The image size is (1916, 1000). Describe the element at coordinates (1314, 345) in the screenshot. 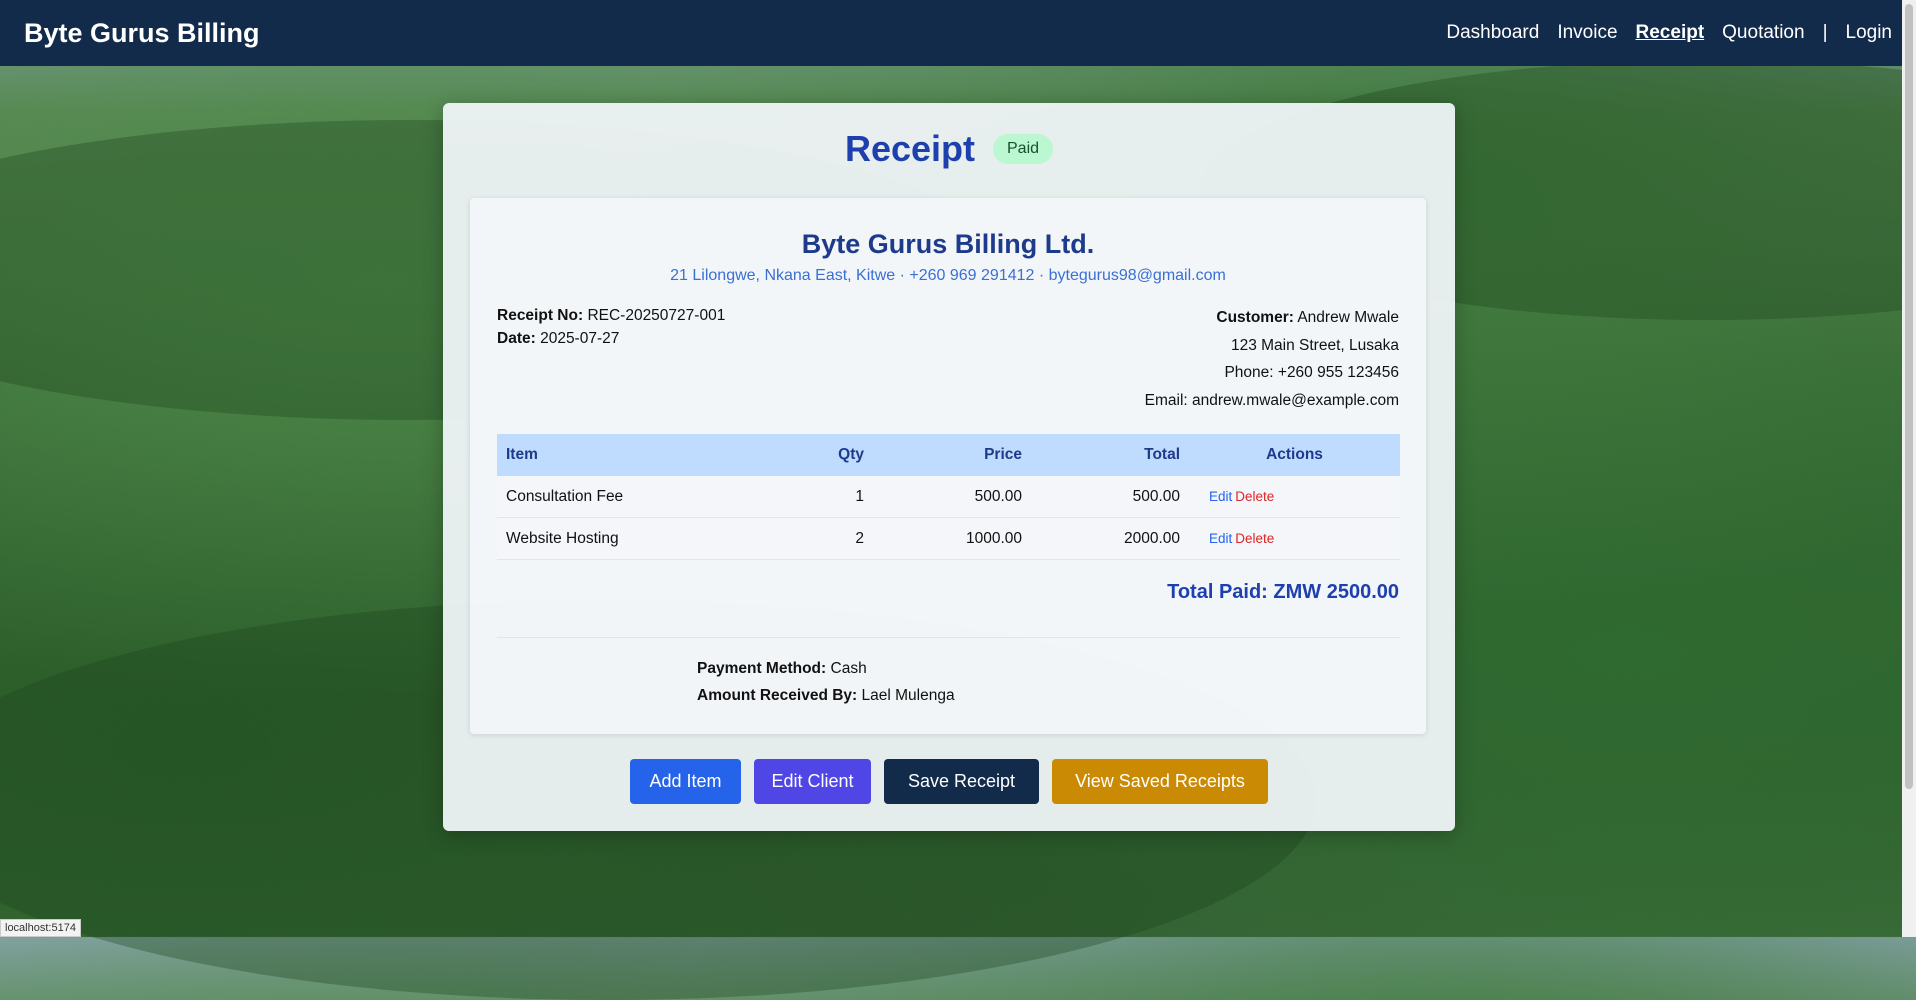

I see `customer-address: 123 Main Street, Lusaka` at that location.